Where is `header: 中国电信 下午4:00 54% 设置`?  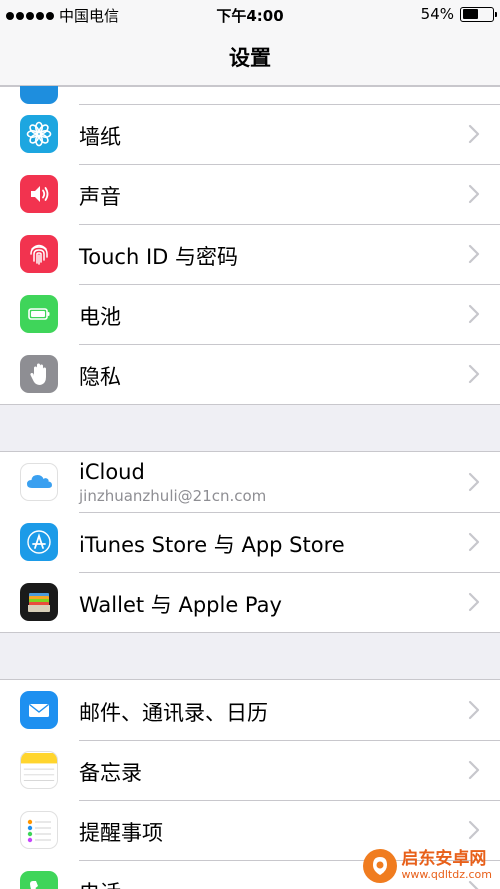
header: 中国电信 下午4:00 54% 设置 is located at coordinates (250, 43).